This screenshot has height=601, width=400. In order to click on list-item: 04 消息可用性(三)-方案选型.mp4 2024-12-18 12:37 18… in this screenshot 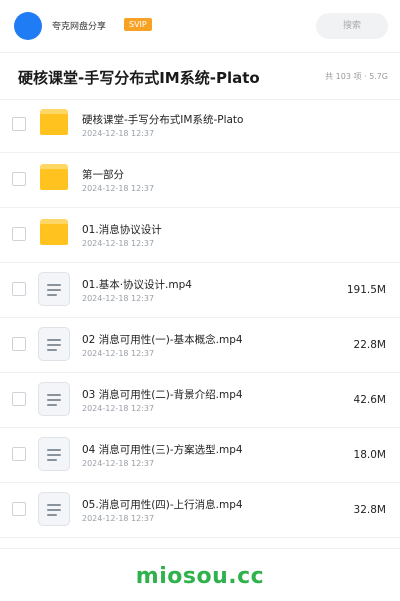, I will do `click(200, 455)`.